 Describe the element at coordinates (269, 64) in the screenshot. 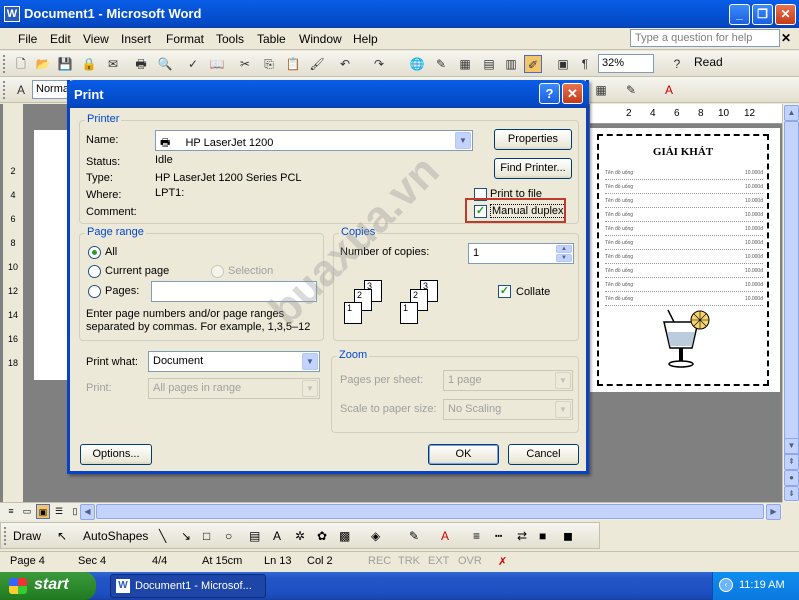

I see `copy-icon: ⎘` at that location.